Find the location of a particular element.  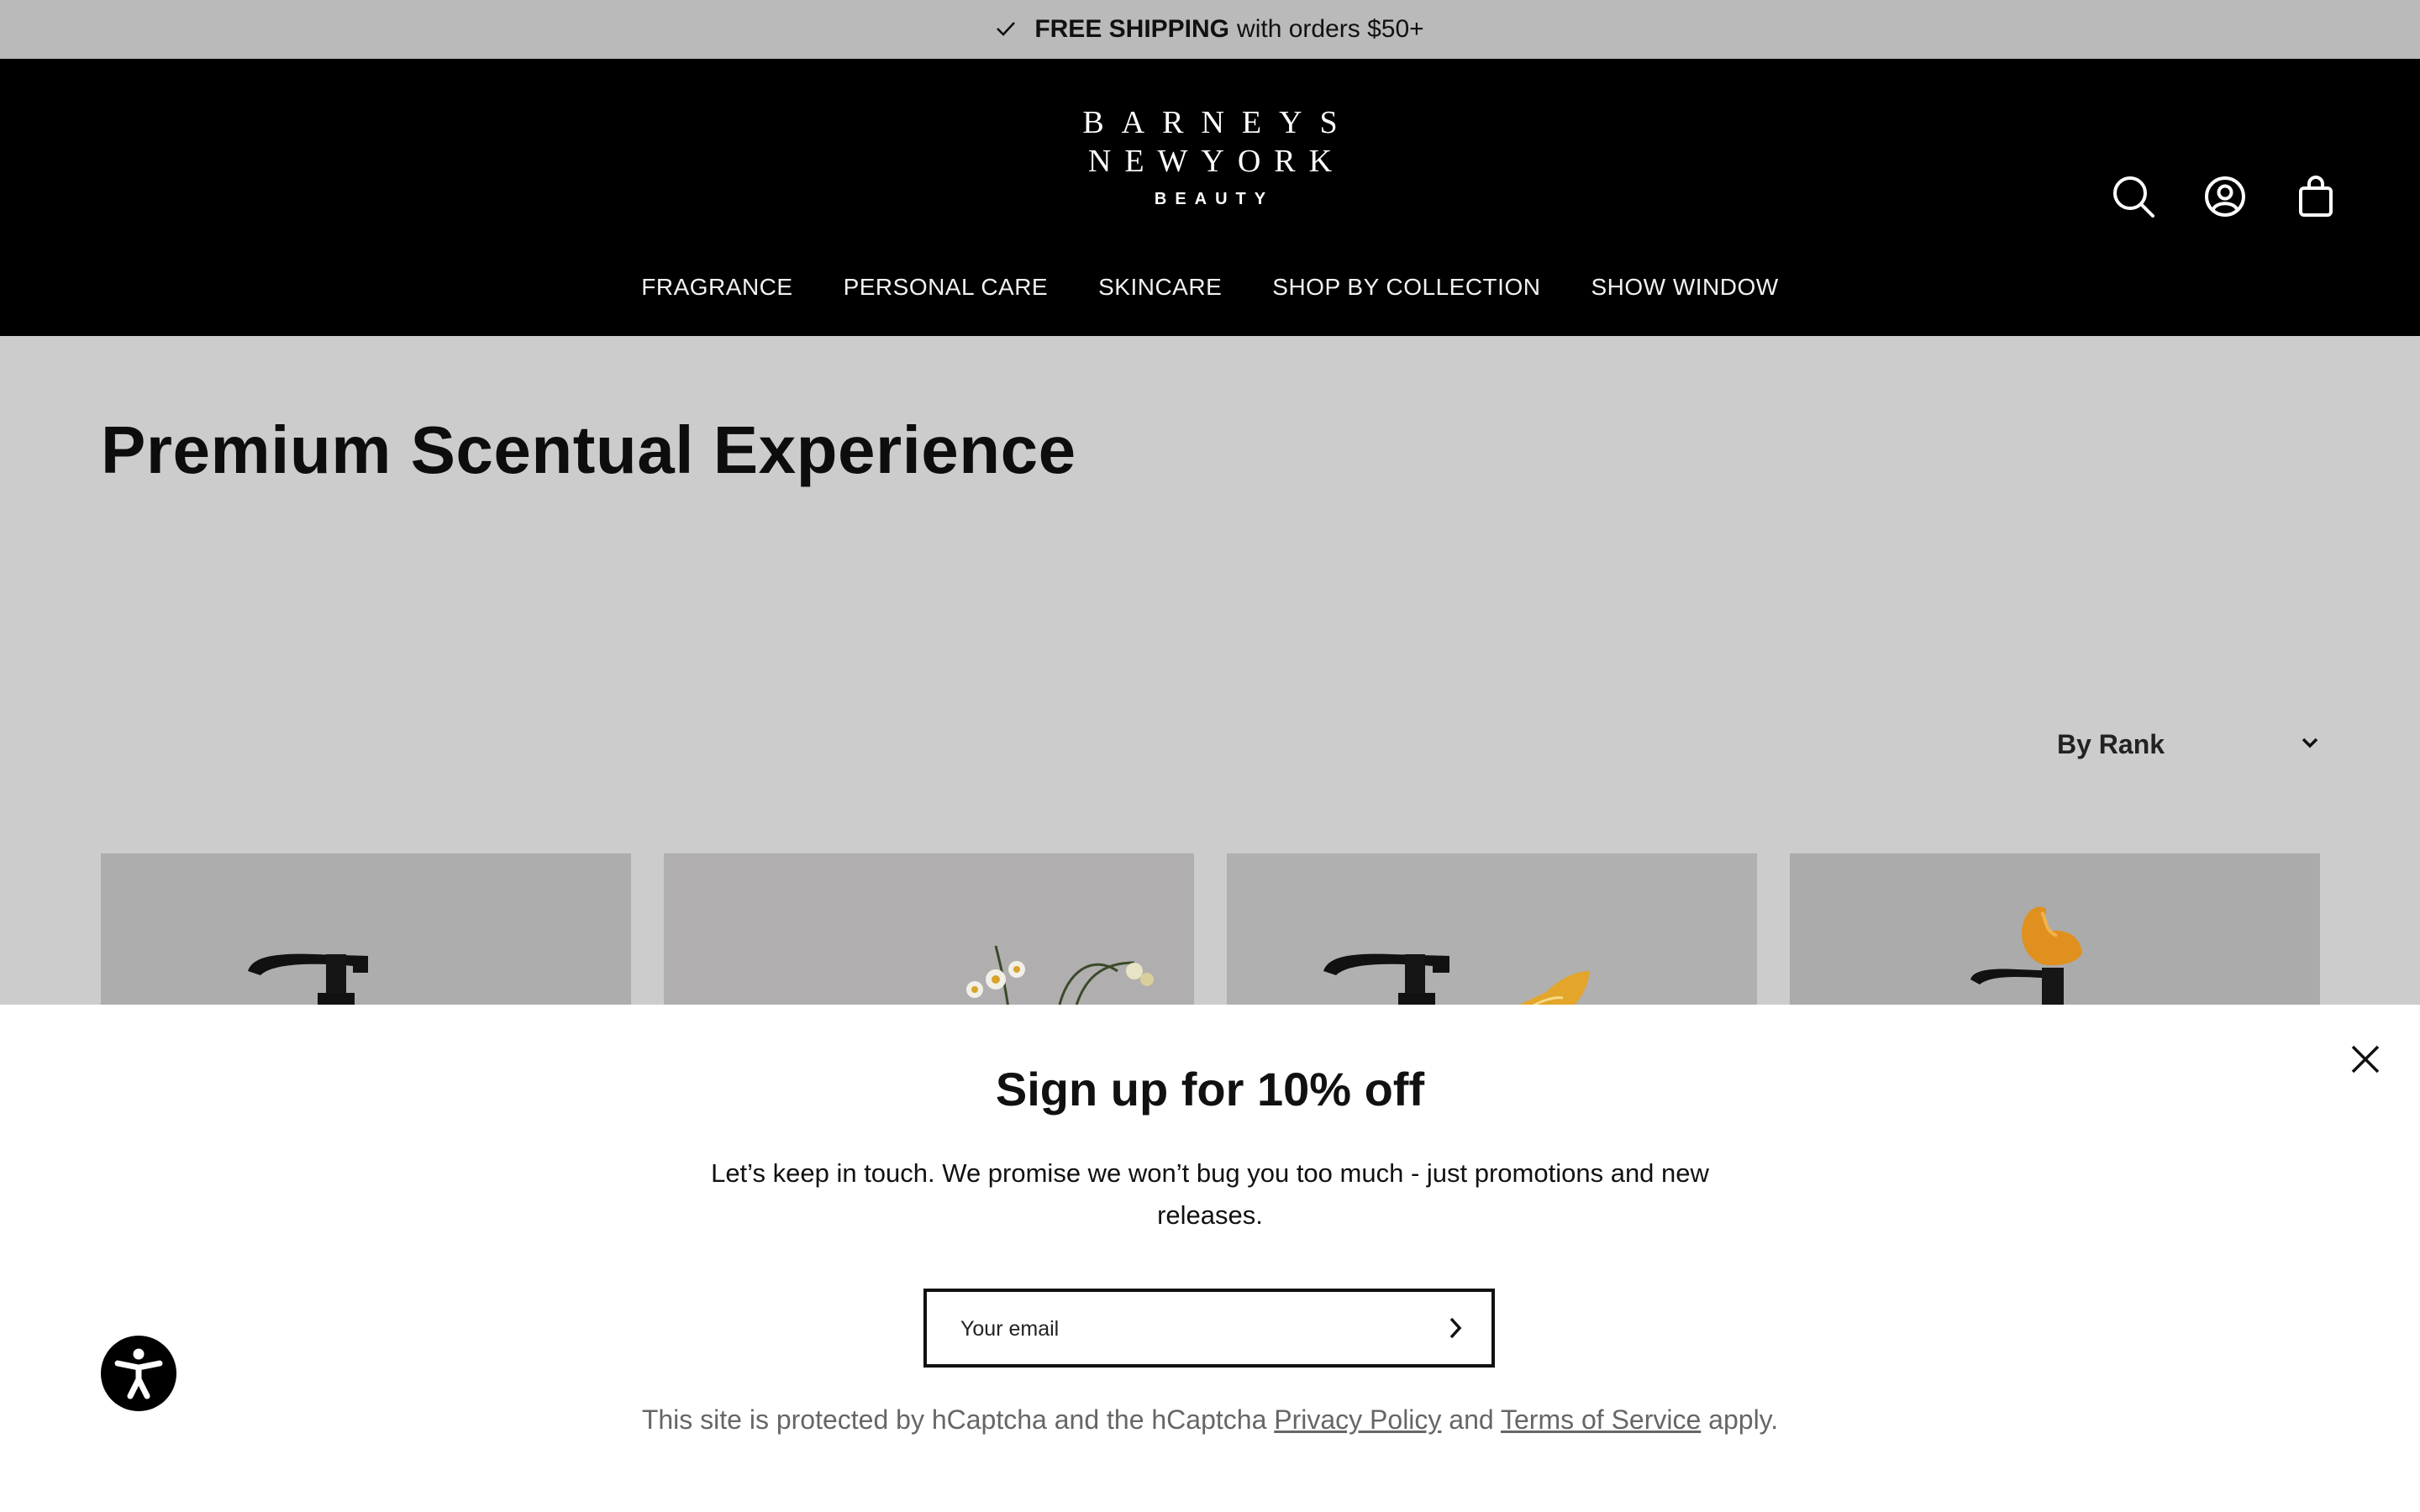

logo-line-3: BEAUTY is located at coordinates (1214, 199).